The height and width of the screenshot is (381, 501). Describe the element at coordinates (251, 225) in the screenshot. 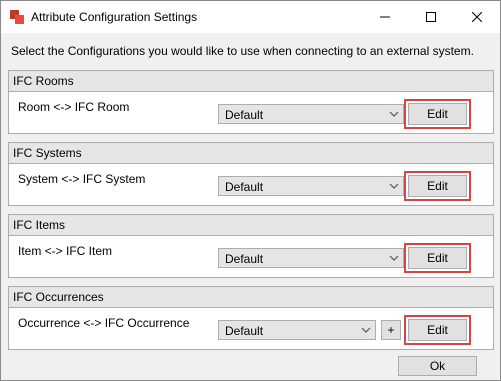

I see `group-header: IFC Items` at that location.